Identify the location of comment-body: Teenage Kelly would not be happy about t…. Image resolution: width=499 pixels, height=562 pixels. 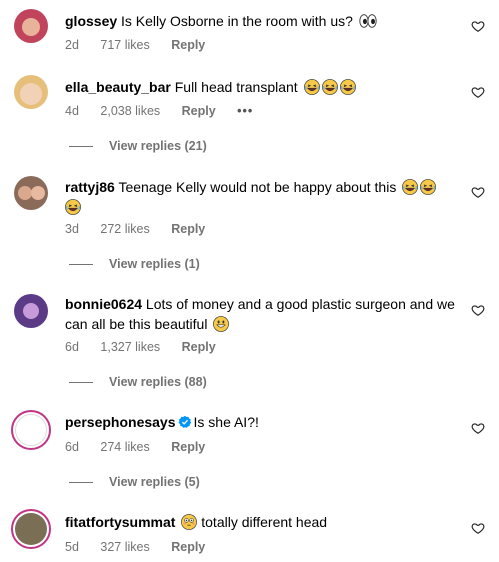
(257, 187).